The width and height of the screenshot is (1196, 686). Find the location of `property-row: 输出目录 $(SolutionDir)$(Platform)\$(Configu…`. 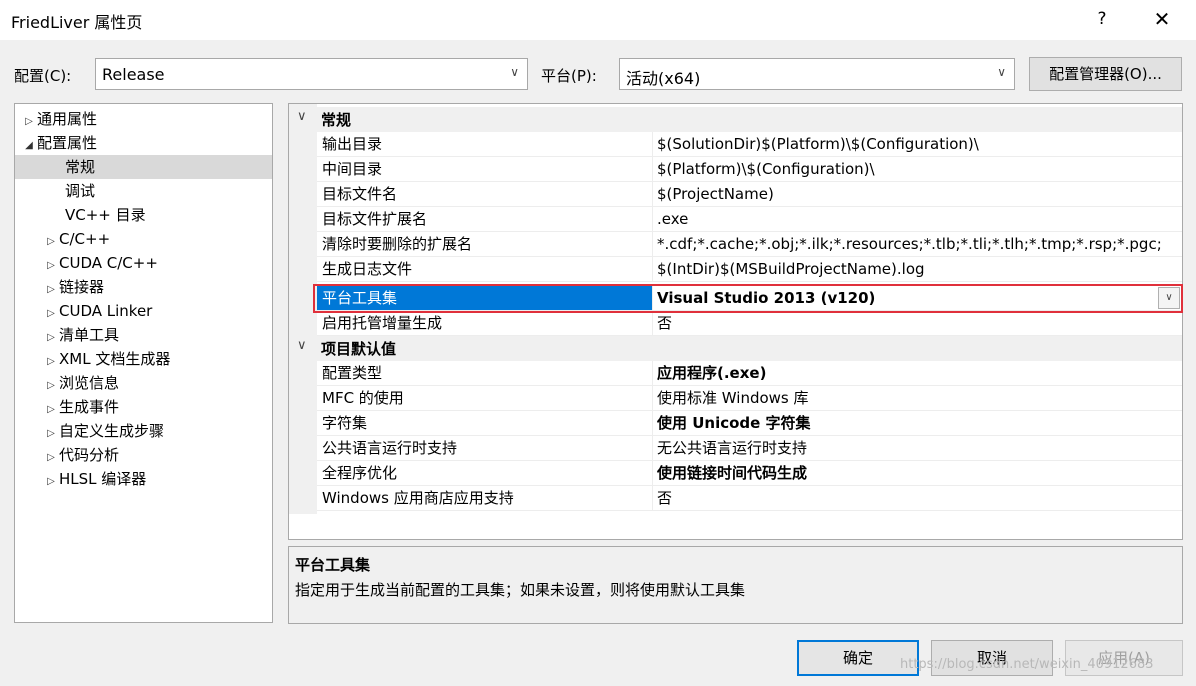

property-row: 输出目录 $(SolutionDir)$(Platform)\$(Configu… is located at coordinates (735, 144).